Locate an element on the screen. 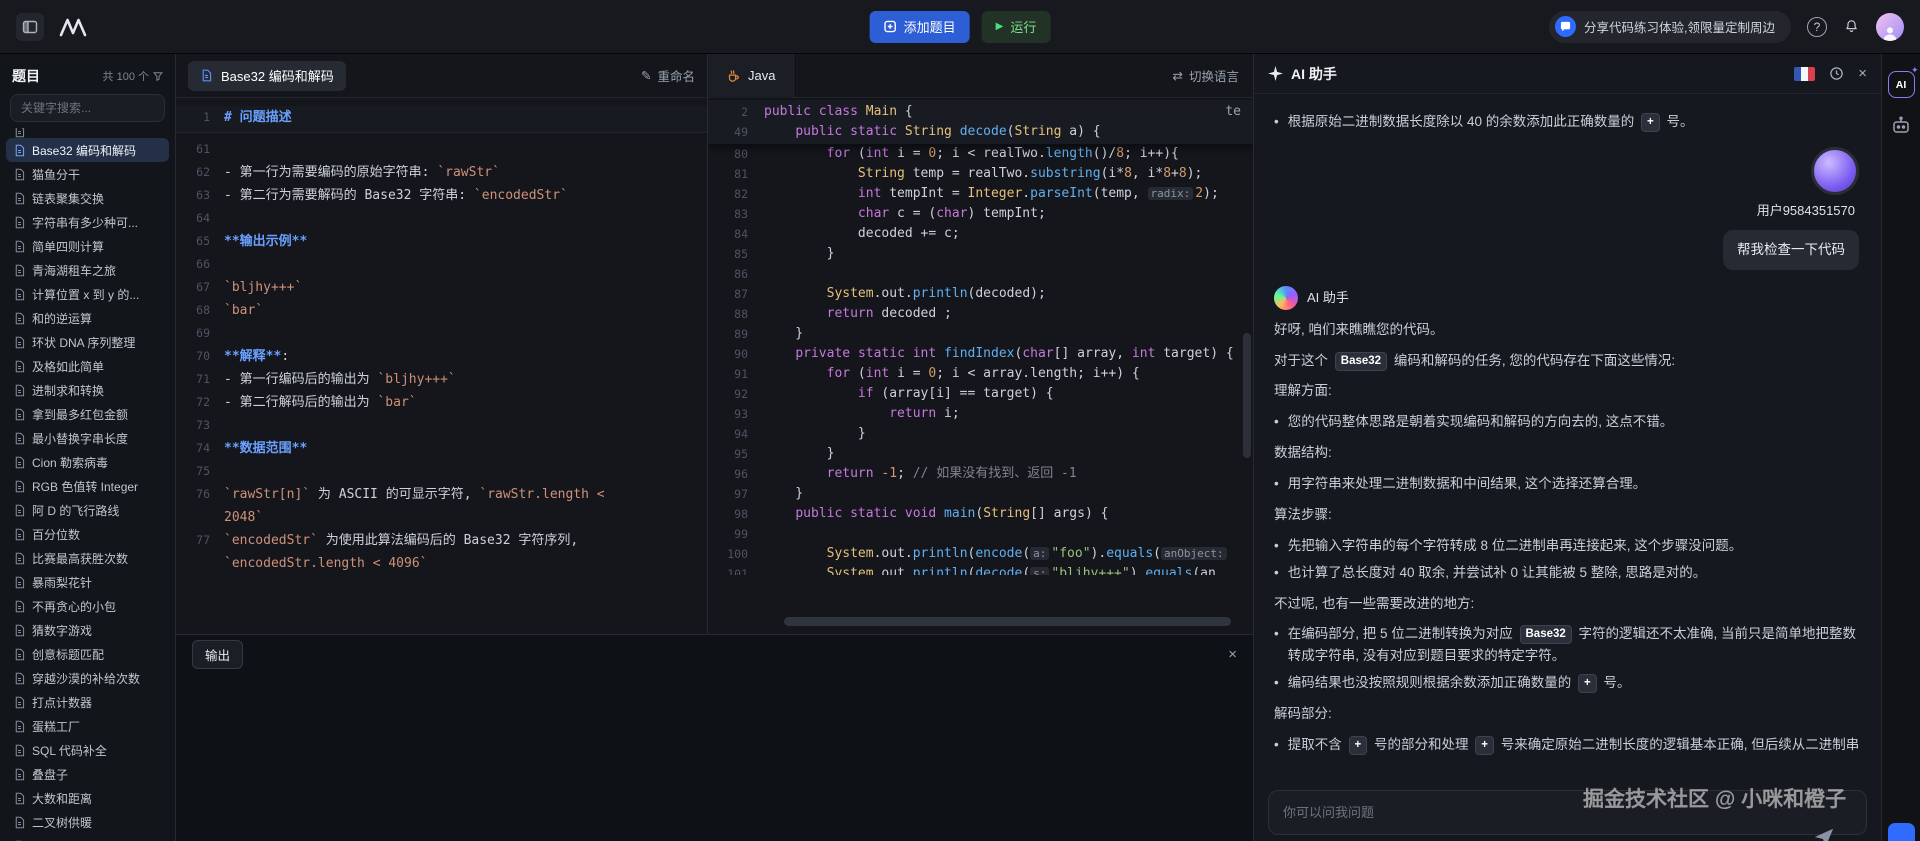  output-tab: 输出 is located at coordinates (218, 654).